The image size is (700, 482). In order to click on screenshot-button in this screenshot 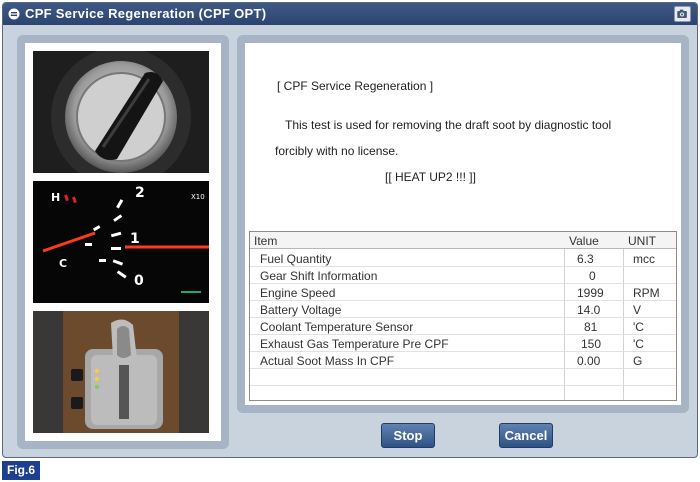, I will do `click(682, 14)`.